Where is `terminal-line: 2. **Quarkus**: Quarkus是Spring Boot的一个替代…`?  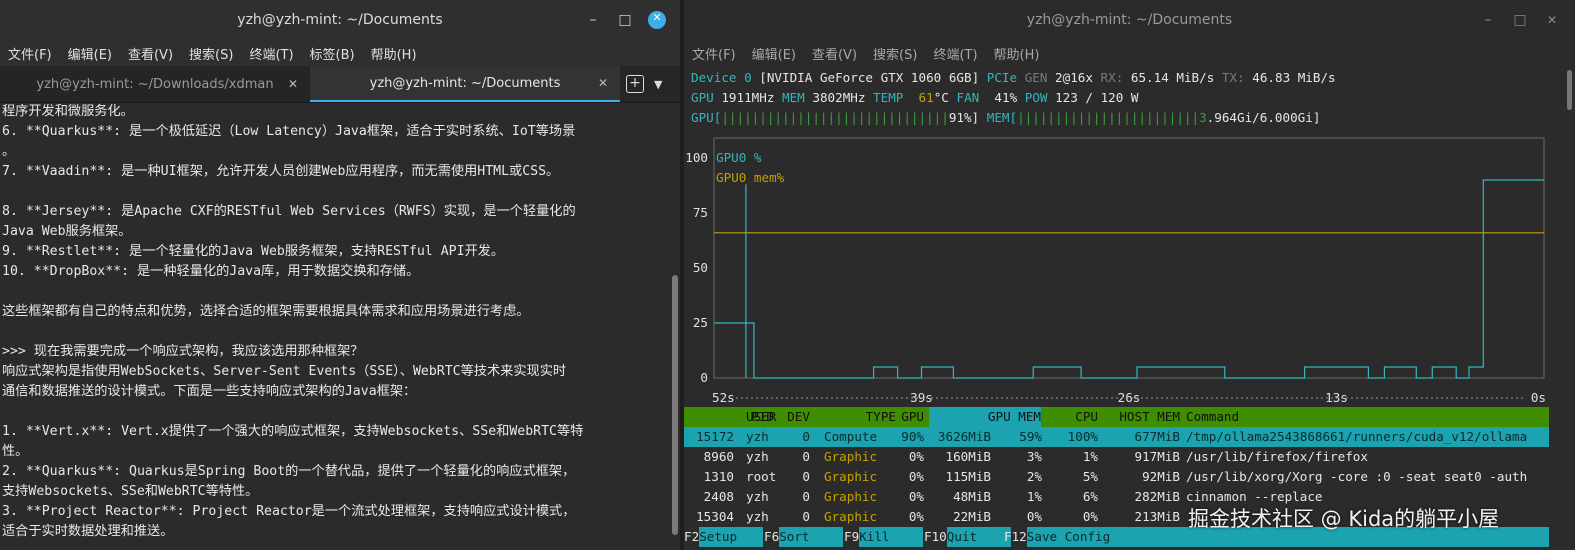
terminal-line: 2. **Quarkus**: Quarkus是Spring Boot的一个替代… is located at coordinates (289, 471).